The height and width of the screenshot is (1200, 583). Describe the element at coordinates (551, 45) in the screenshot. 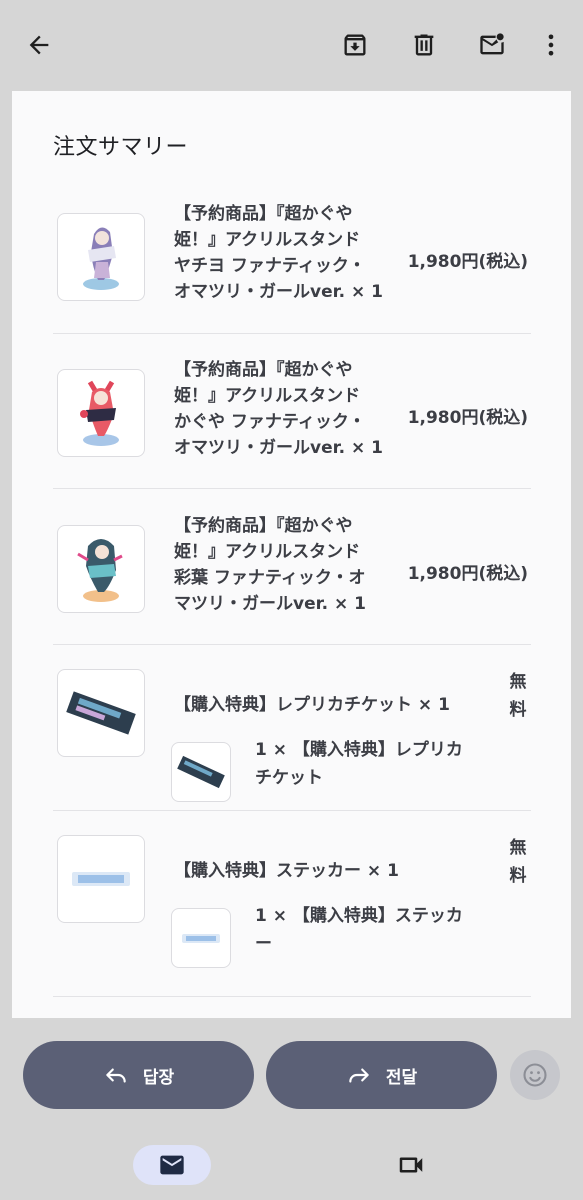

I see `more-vert-icon` at that location.